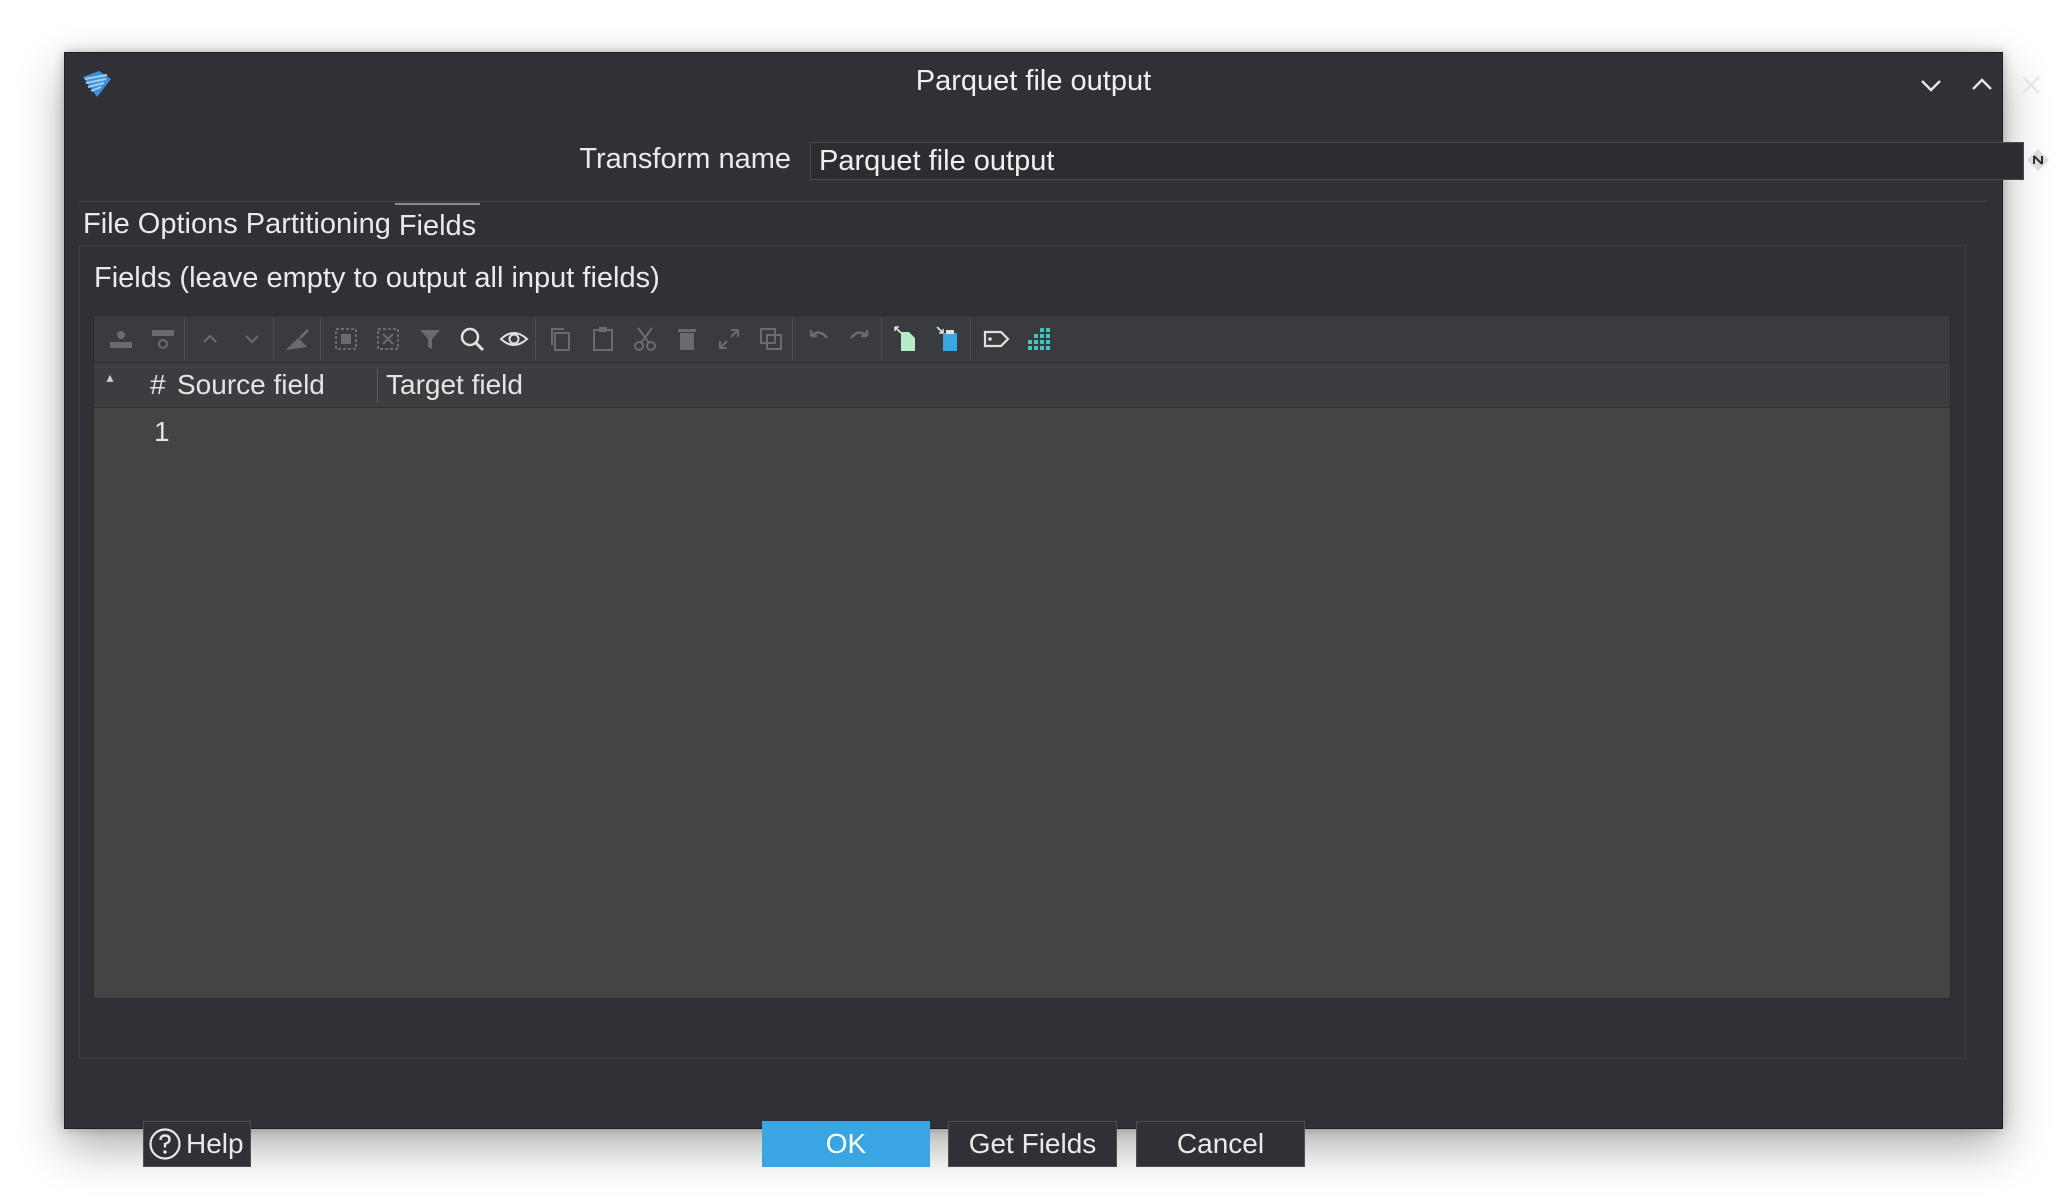  What do you see at coordinates (346, 339) in the screenshot?
I see `select-all-icon` at bounding box center [346, 339].